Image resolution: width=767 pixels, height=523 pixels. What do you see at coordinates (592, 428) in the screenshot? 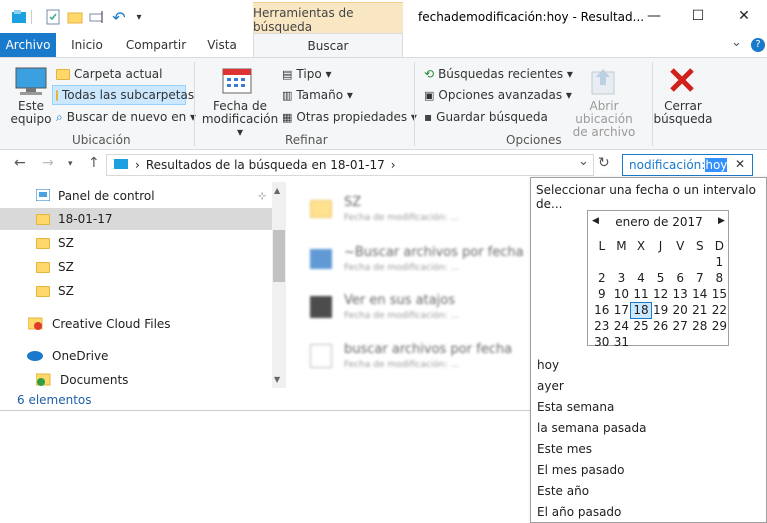
I see `date-option-semana-pasada: la semana pasada` at bounding box center [592, 428].